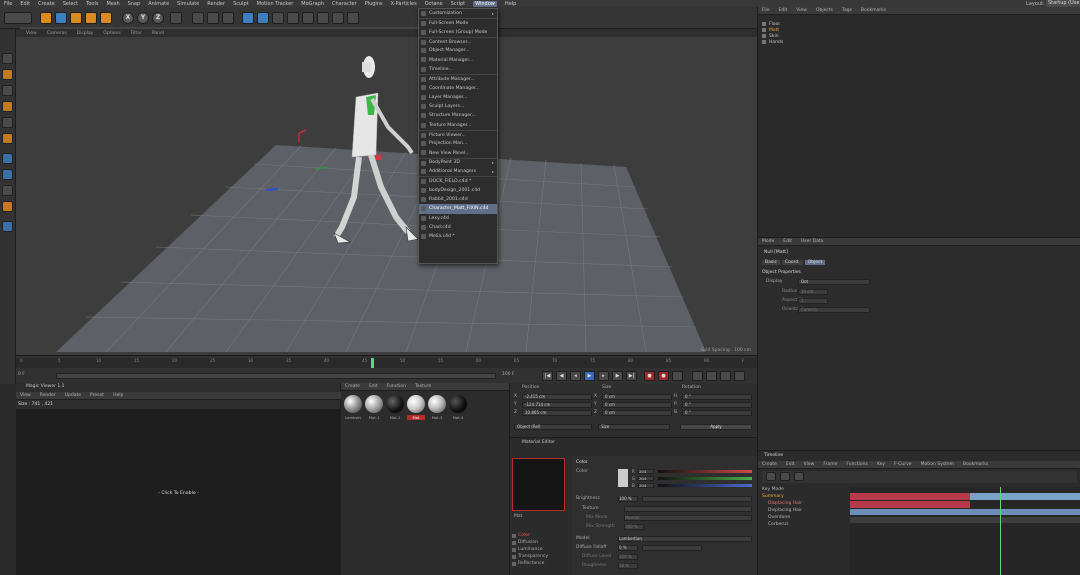  I want to click on menu-character: Character, so click(344, 4).